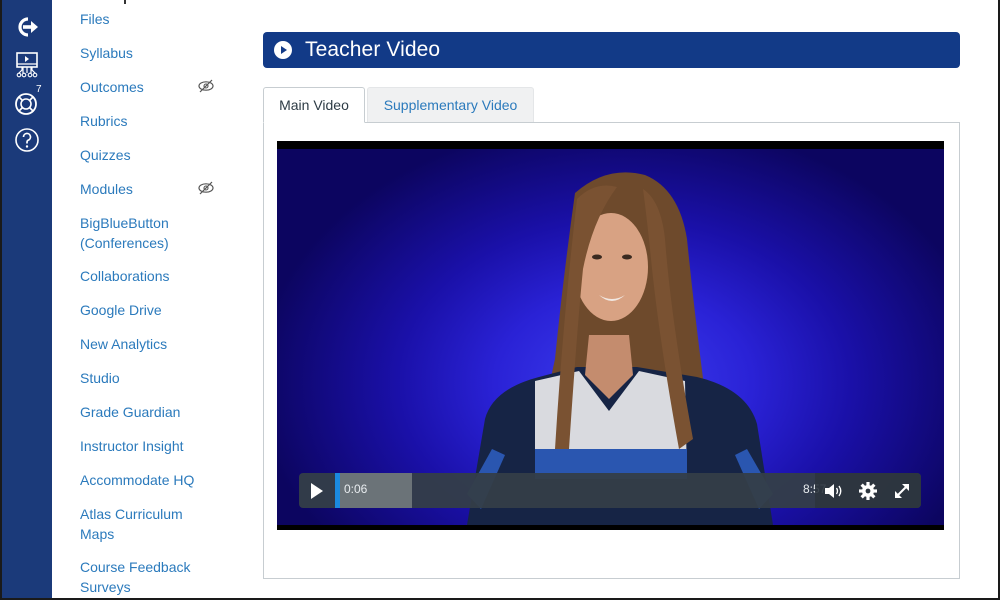  I want to click on notification-count-badge: 7, so click(39, 89).